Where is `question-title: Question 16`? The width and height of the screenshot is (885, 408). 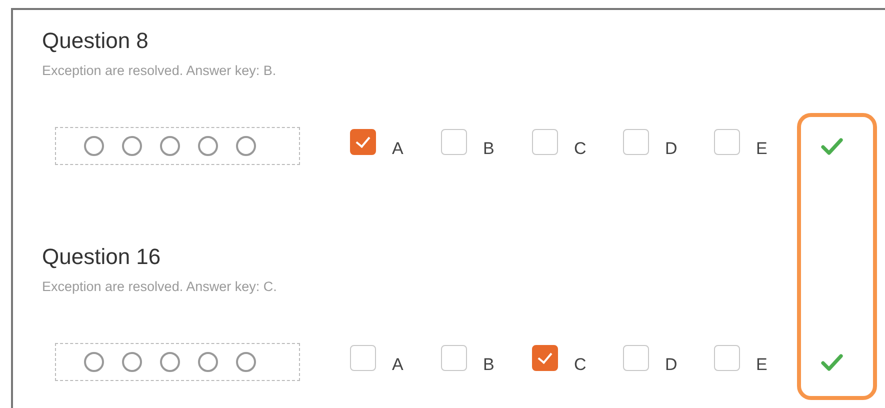
question-title: Question 16 is located at coordinates (102, 257).